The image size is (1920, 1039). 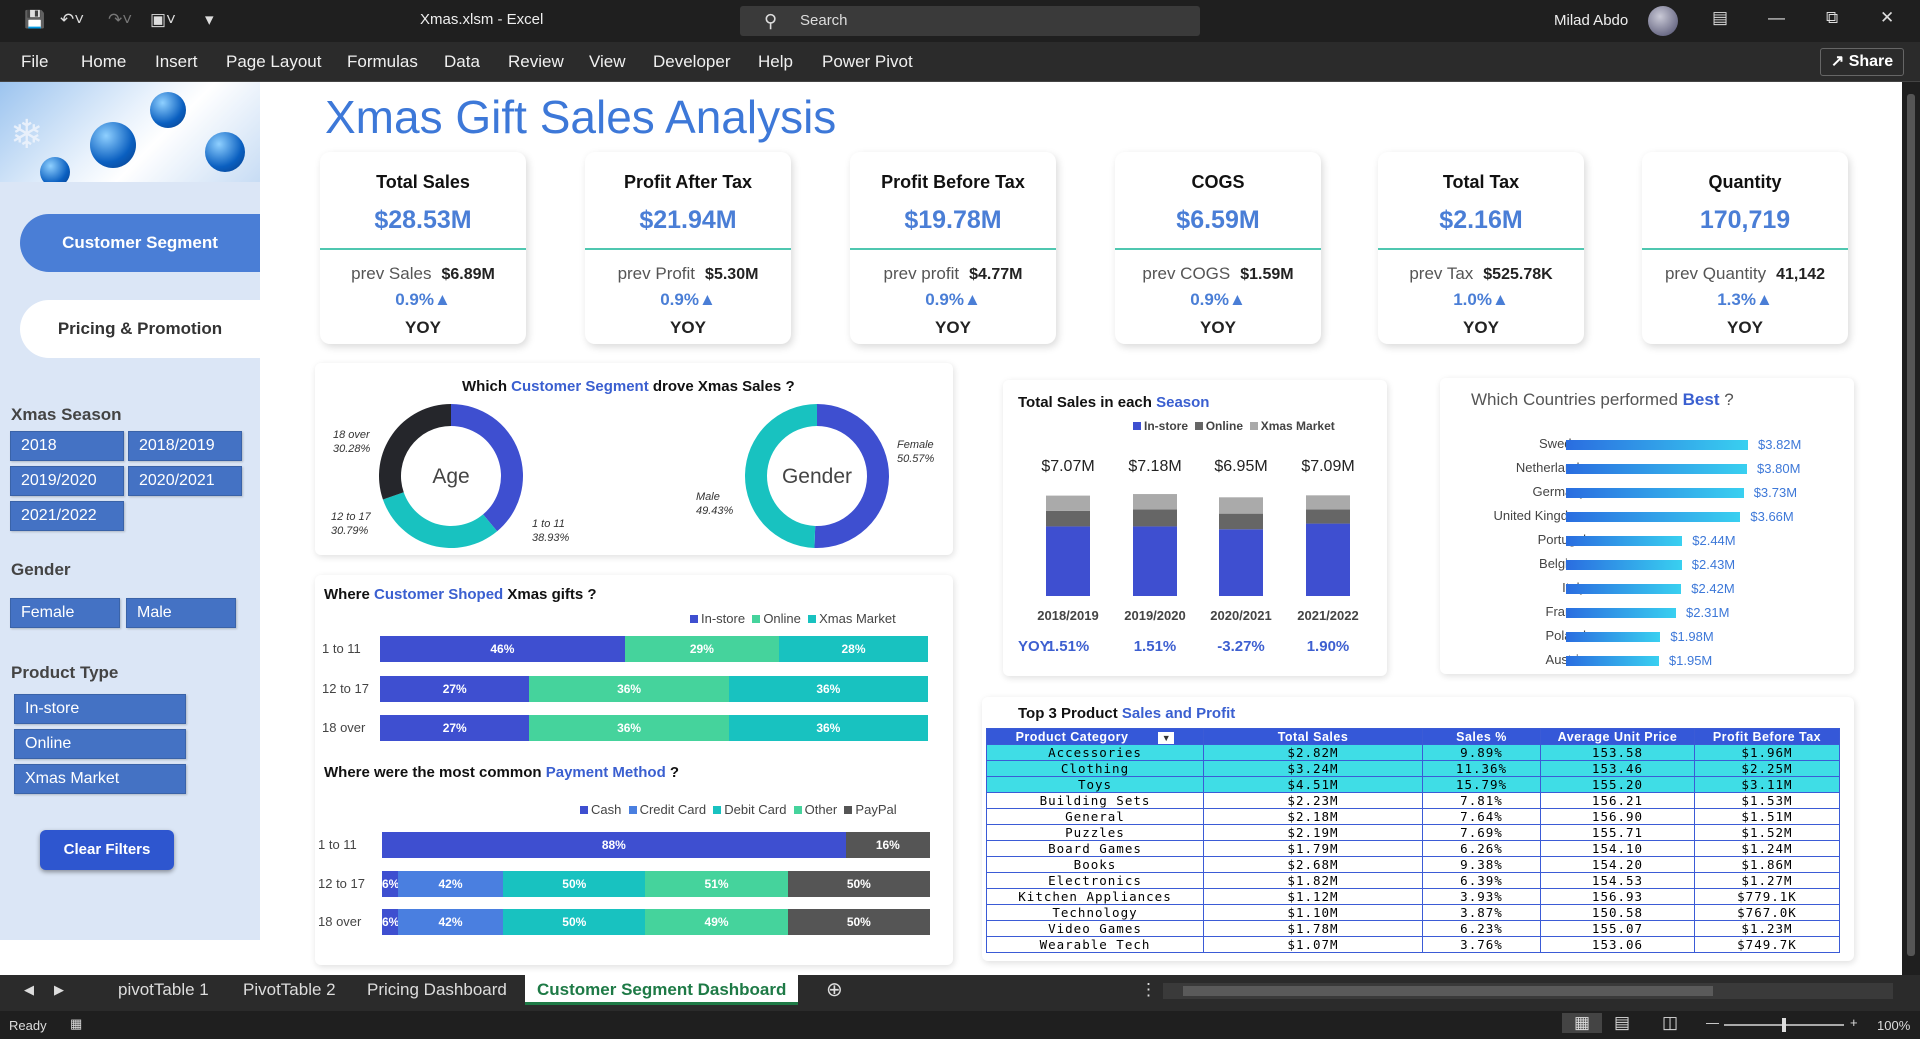 I want to click on tab-view: View, so click(x=607, y=62).